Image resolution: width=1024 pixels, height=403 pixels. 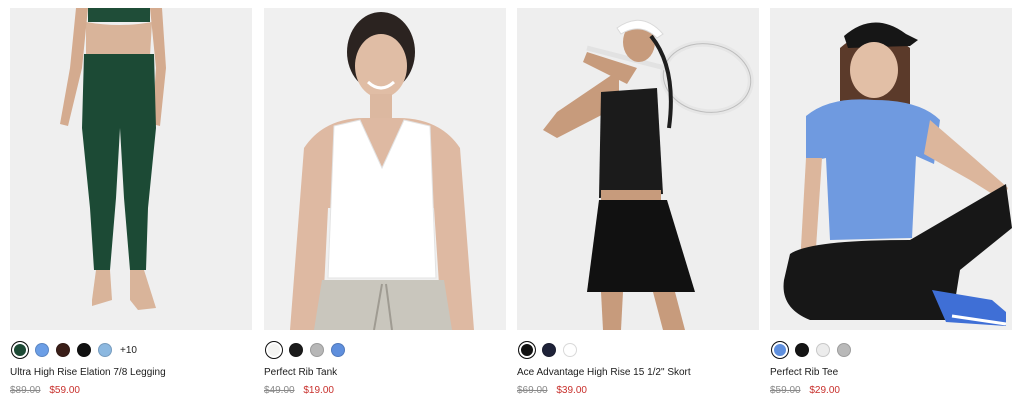 What do you see at coordinates (571, 390) in the screenshot?
I see `sale-price: $39.00` at bounding box center [571, 390].